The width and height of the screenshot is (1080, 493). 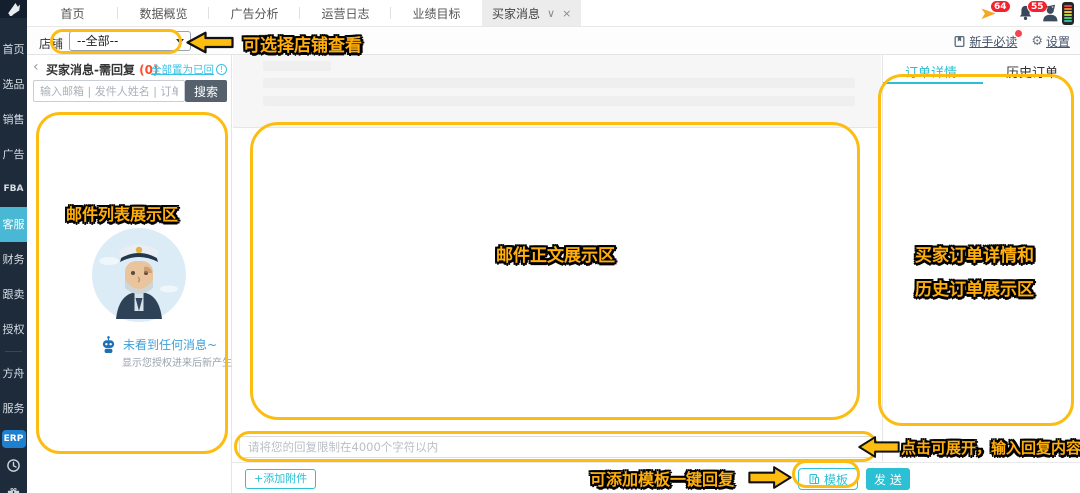 What do you see at coordinates (814, 479) in the screenshot?
I see `template-doc-icon` at bounding box center [814, 479].